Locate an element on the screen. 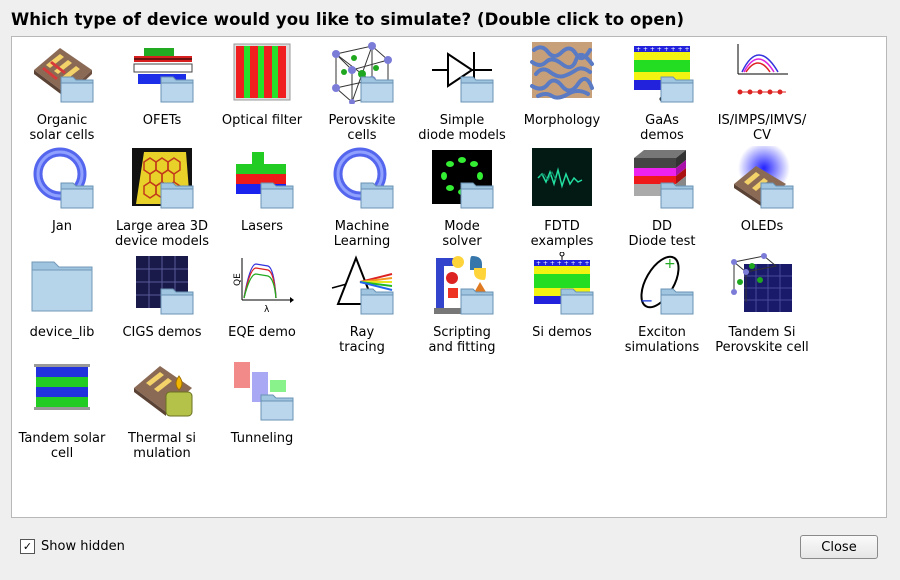  device-item: Scripting and fitting is located at coordinates (462, 303).